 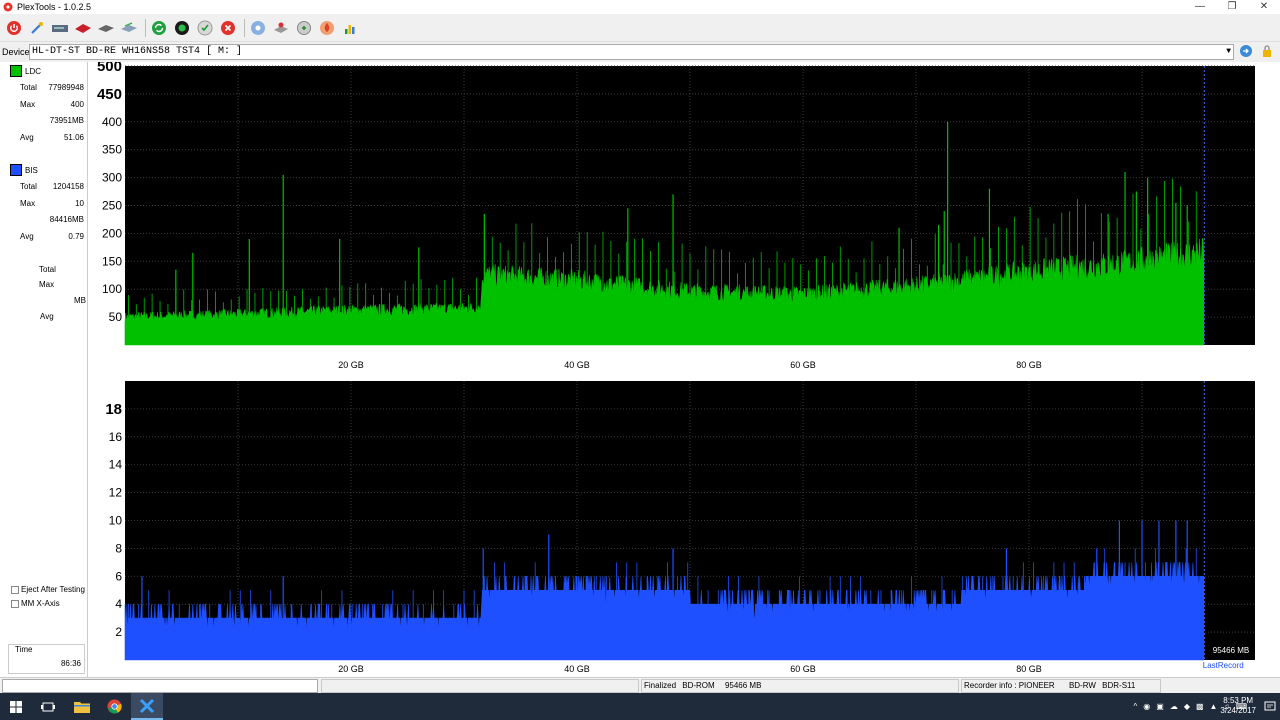 I want to click on status-field, so click(x=480, y=686).